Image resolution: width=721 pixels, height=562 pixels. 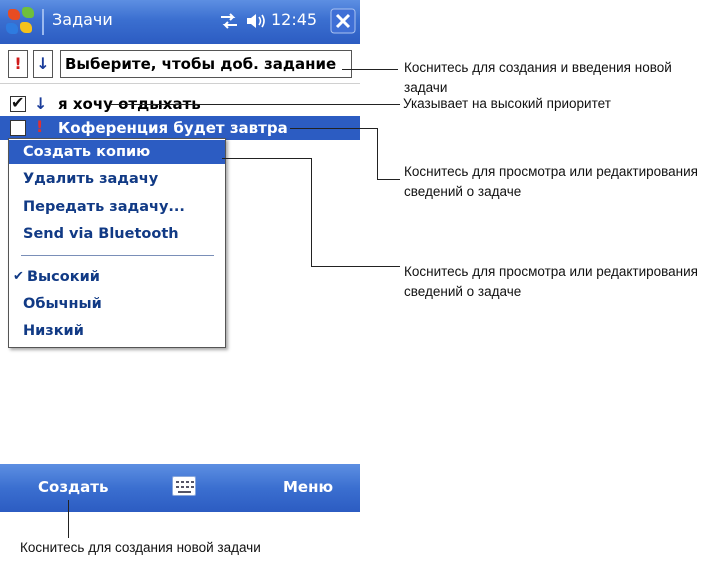 What do you see at coordinates (41, 103) in the screenshot?
I see `low-priority-icon: ↓` at bounding box center [41, 103].